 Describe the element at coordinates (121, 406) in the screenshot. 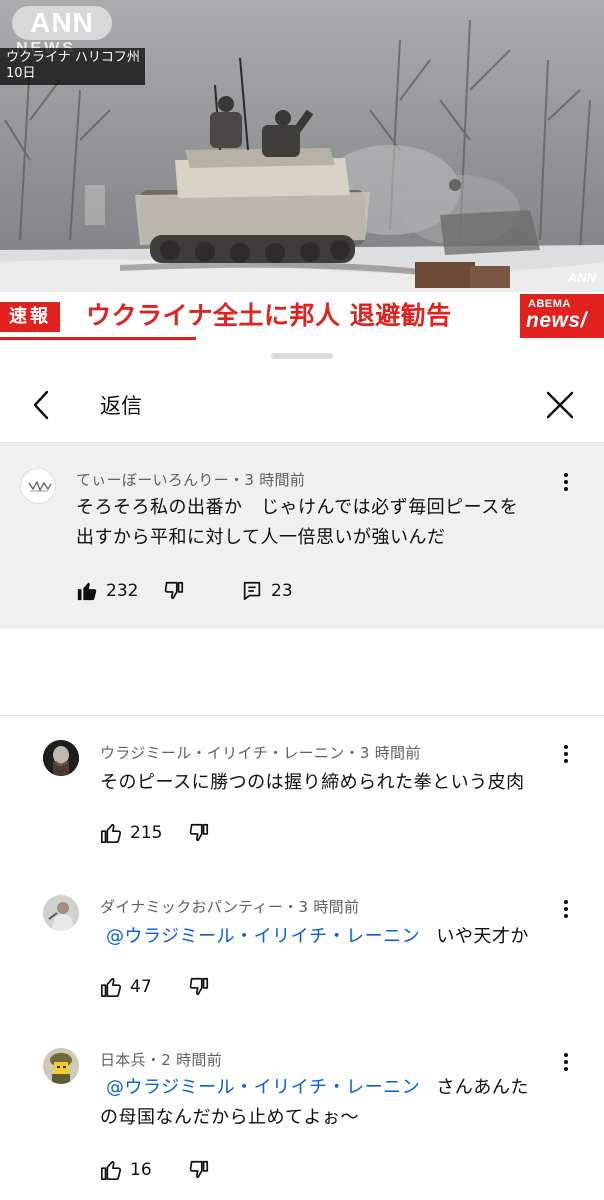

I see `sheet-title: 返信` at that location.